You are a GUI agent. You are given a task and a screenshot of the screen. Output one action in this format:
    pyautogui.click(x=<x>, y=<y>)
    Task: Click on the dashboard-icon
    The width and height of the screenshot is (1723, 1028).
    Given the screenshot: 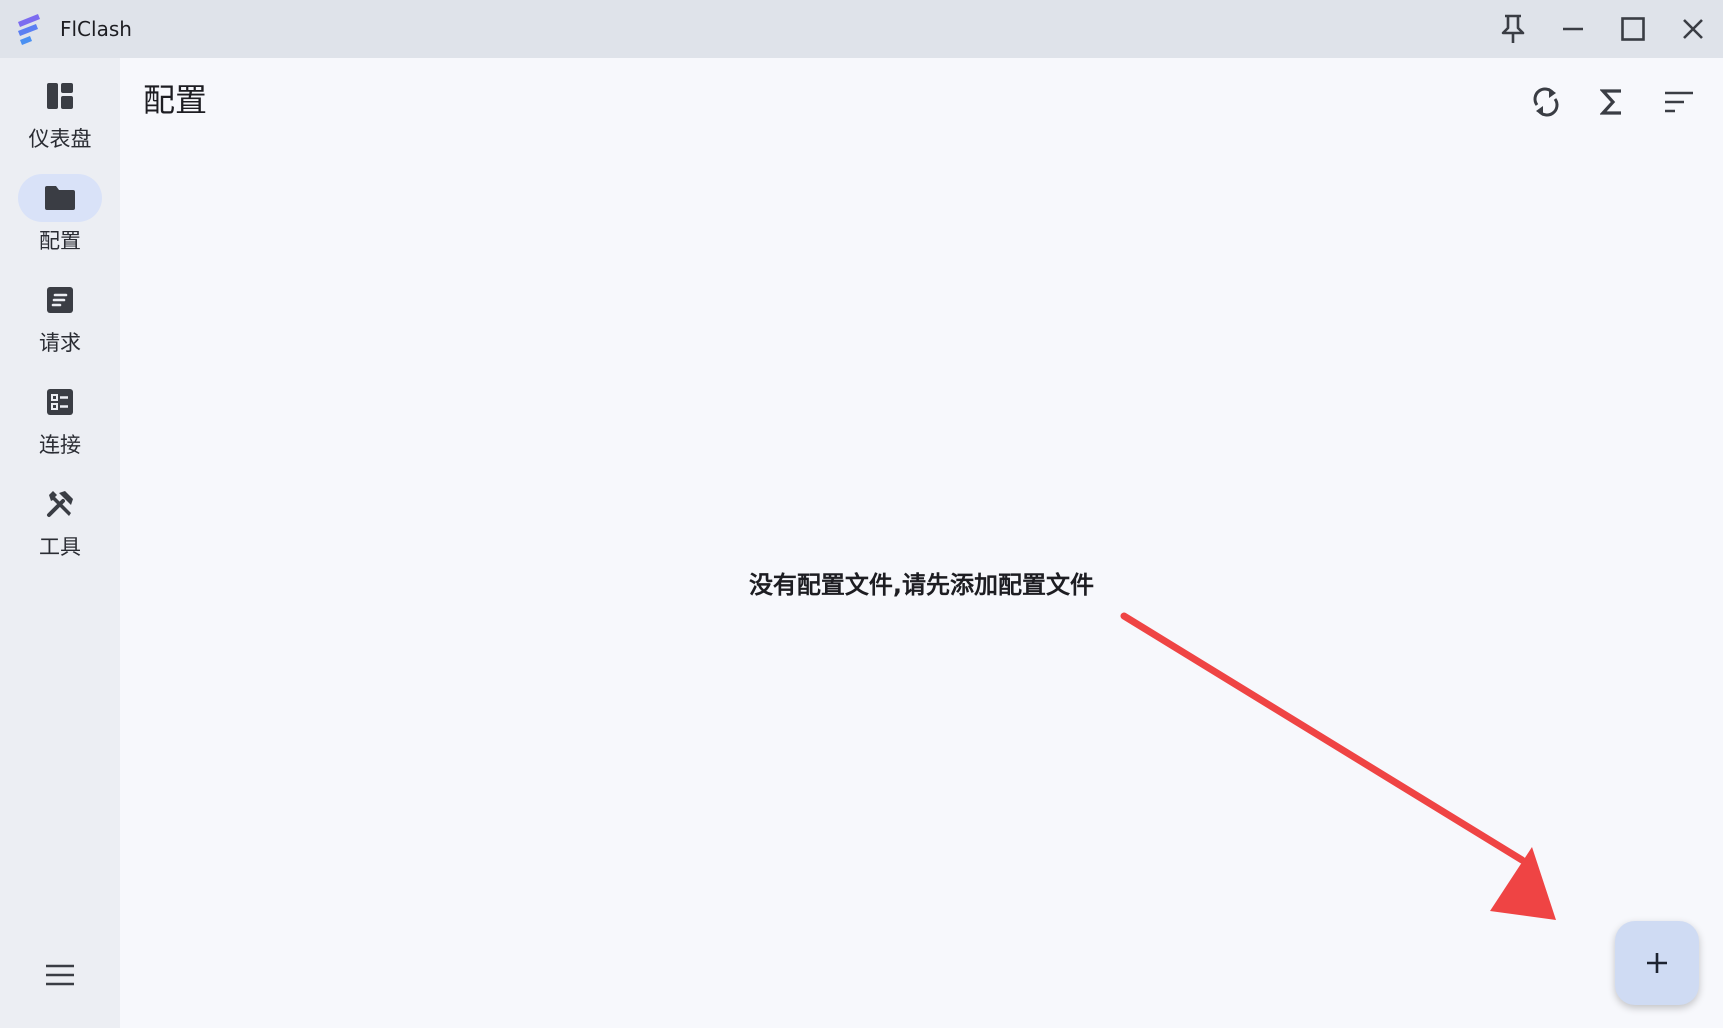 What is the action you would take?
    pyautogui.click(x=60, y=96)
    